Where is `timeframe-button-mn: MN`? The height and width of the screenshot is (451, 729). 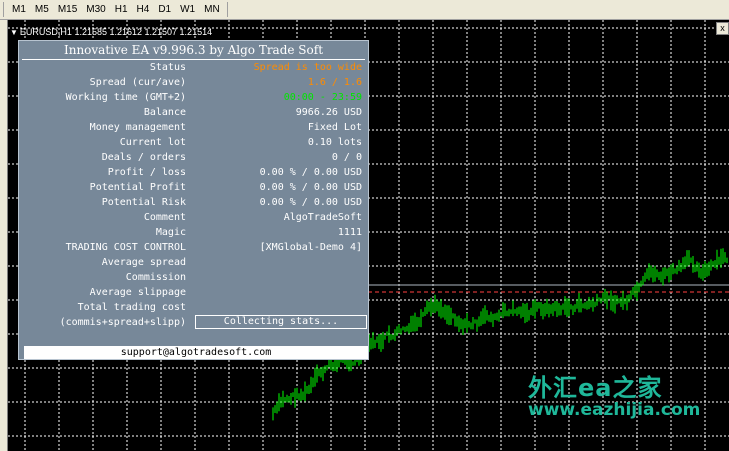
timeframe-button-mn: MN is located at coordinates (212, 9).